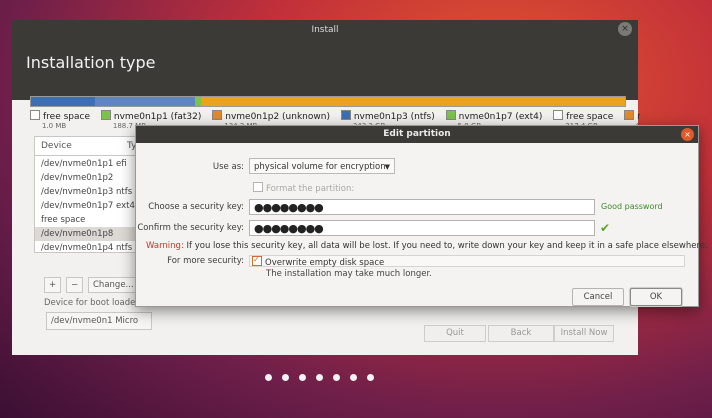  Describe the element at coordinates (92, 220) in the screenshot. I see `table-row: free space` at that location.